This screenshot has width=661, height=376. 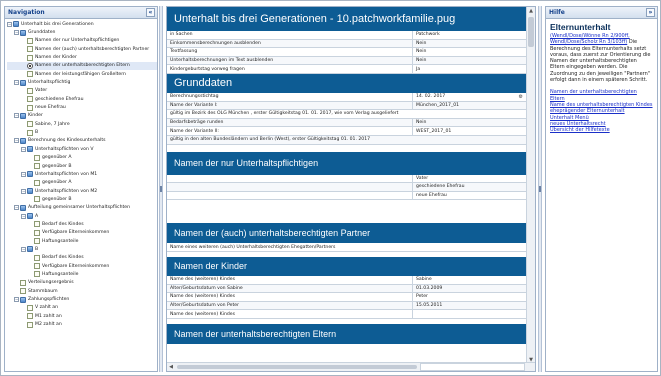 I want to click on nav-item: geschiedene Ehefrau, so click(x=82, y=99).